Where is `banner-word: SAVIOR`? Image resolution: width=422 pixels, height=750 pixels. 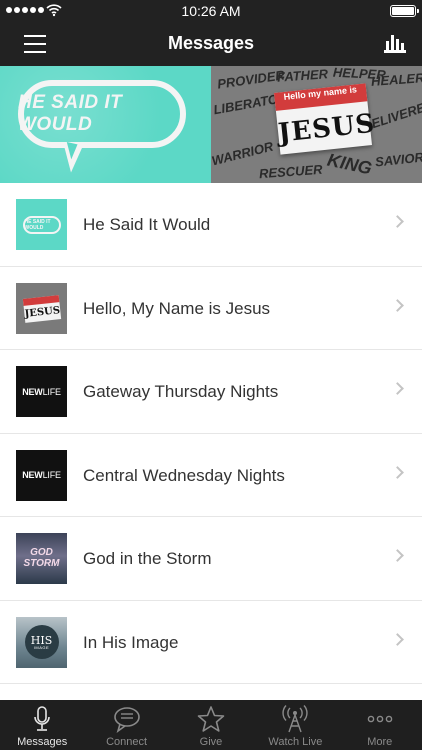 banner-word: SAVIOR is located at coordinates (398, 159).